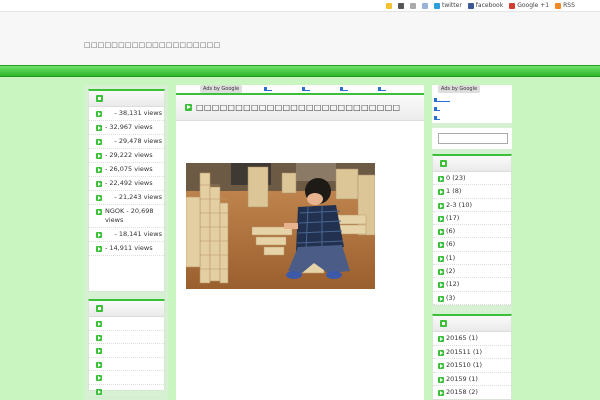 Image resolution: width=600 pixels, height=400 pixels. Describe the element at coordinates (437, 5) in the screenshot. I see `twitter-icon` at that location.